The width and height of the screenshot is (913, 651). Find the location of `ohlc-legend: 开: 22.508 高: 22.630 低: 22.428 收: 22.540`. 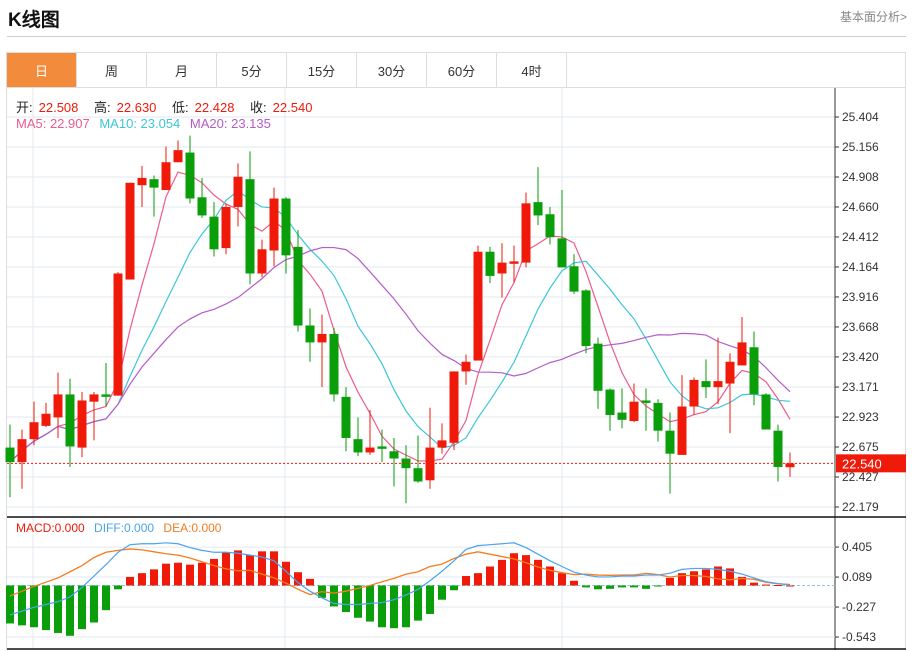

ohlc-legend: 开: 22.508 高: 22.630 低: 22.428 收: 22.540 is located at coordinates (170, 106).